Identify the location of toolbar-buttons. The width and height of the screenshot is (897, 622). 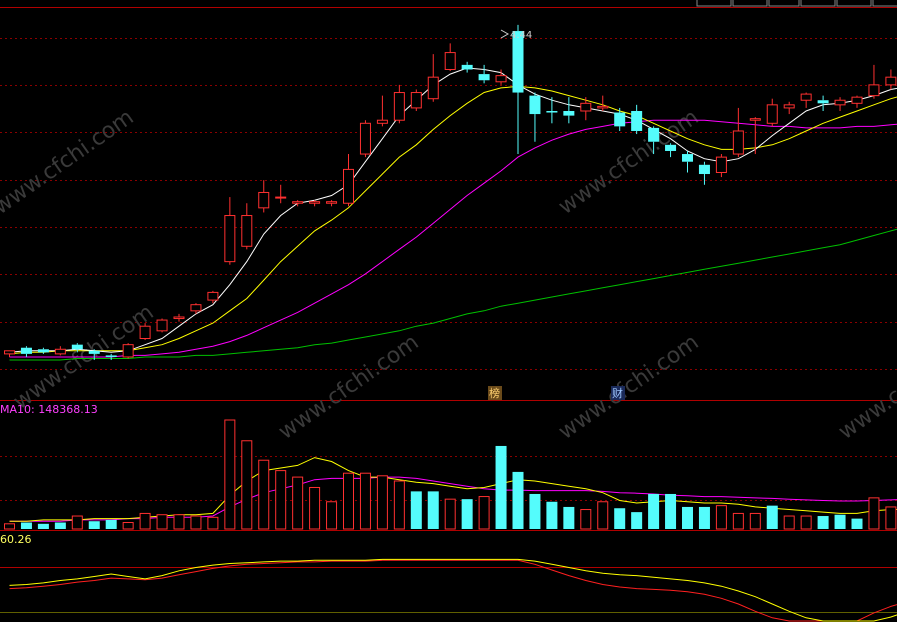
(796, 3).